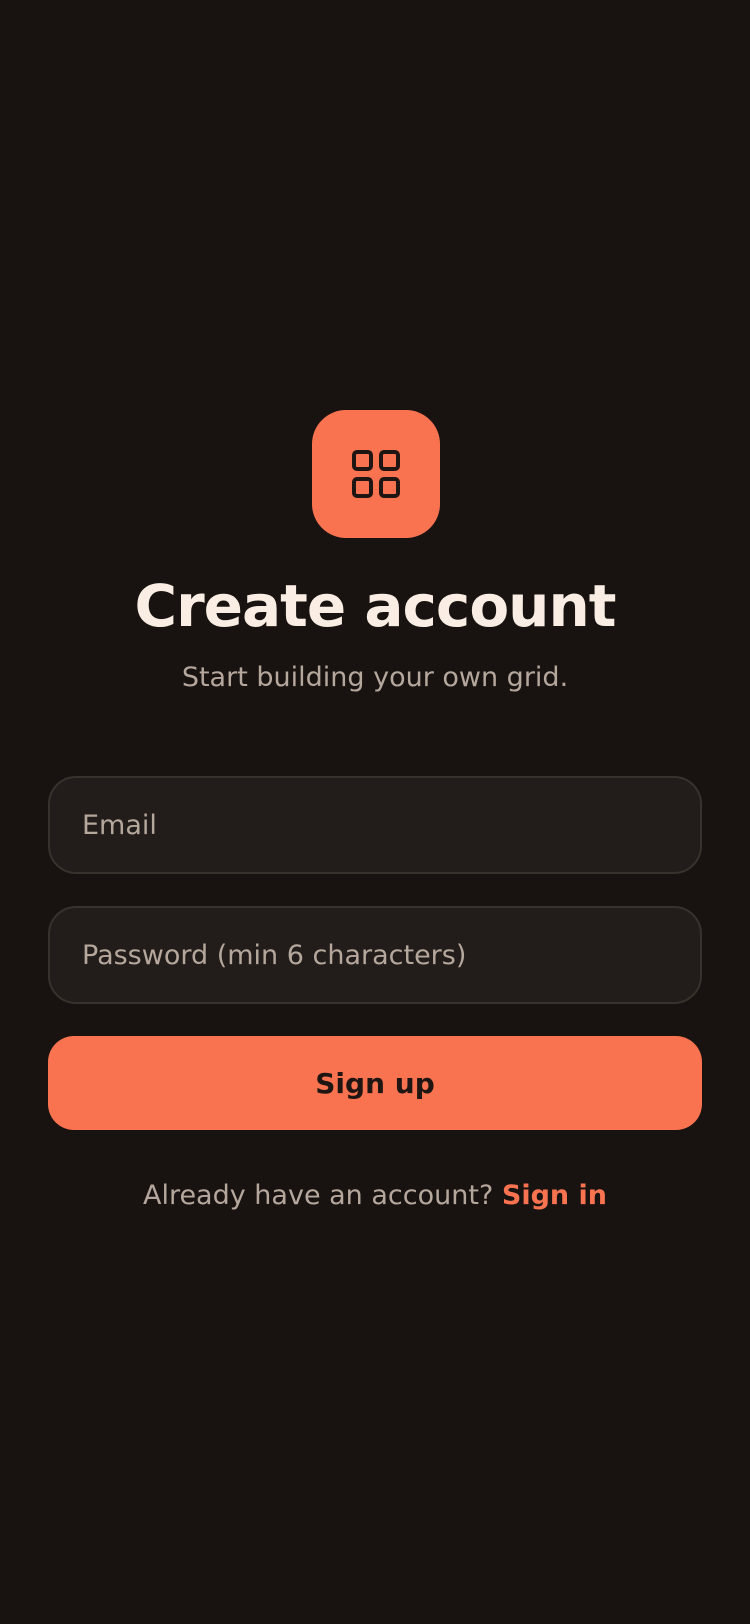  What do you see at coordinates (375, 955) in the screenshot?
I see `password-field` at bounding box center [375, 955].